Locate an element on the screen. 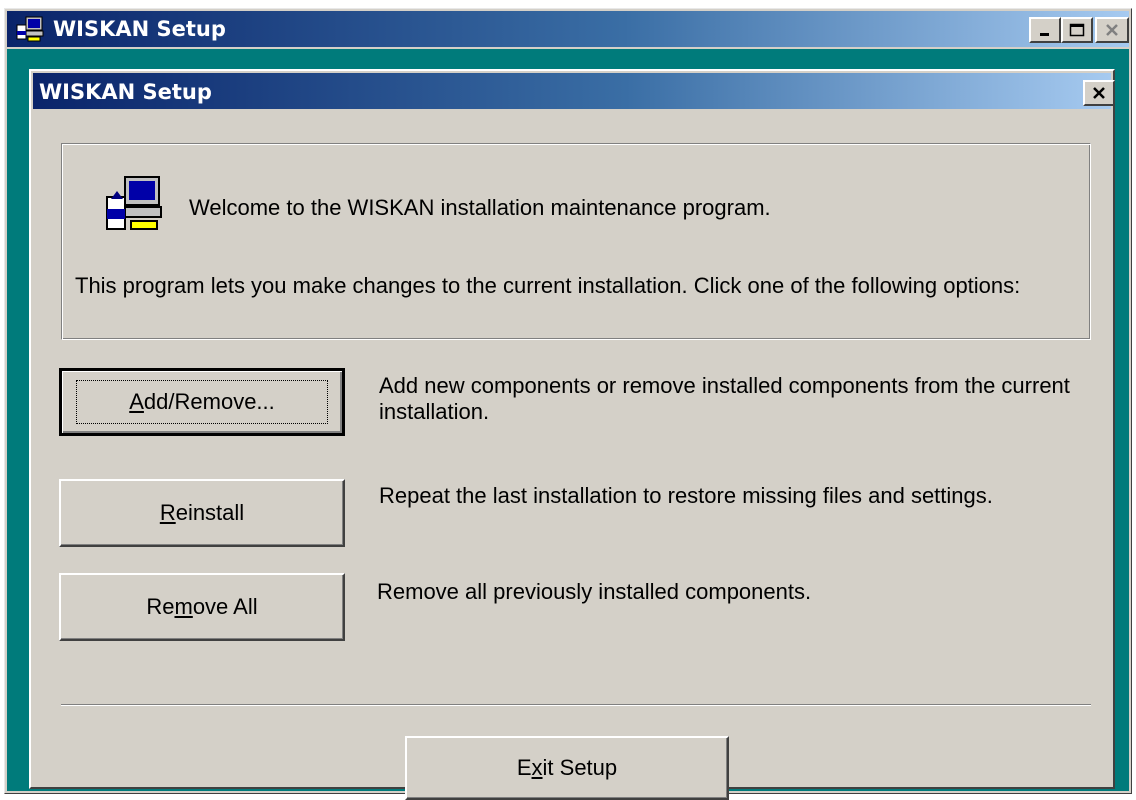 The height and width of the screenshot is (800, 1136). exit-setup-label: Exit Setup is located at coordinates (567, 767).